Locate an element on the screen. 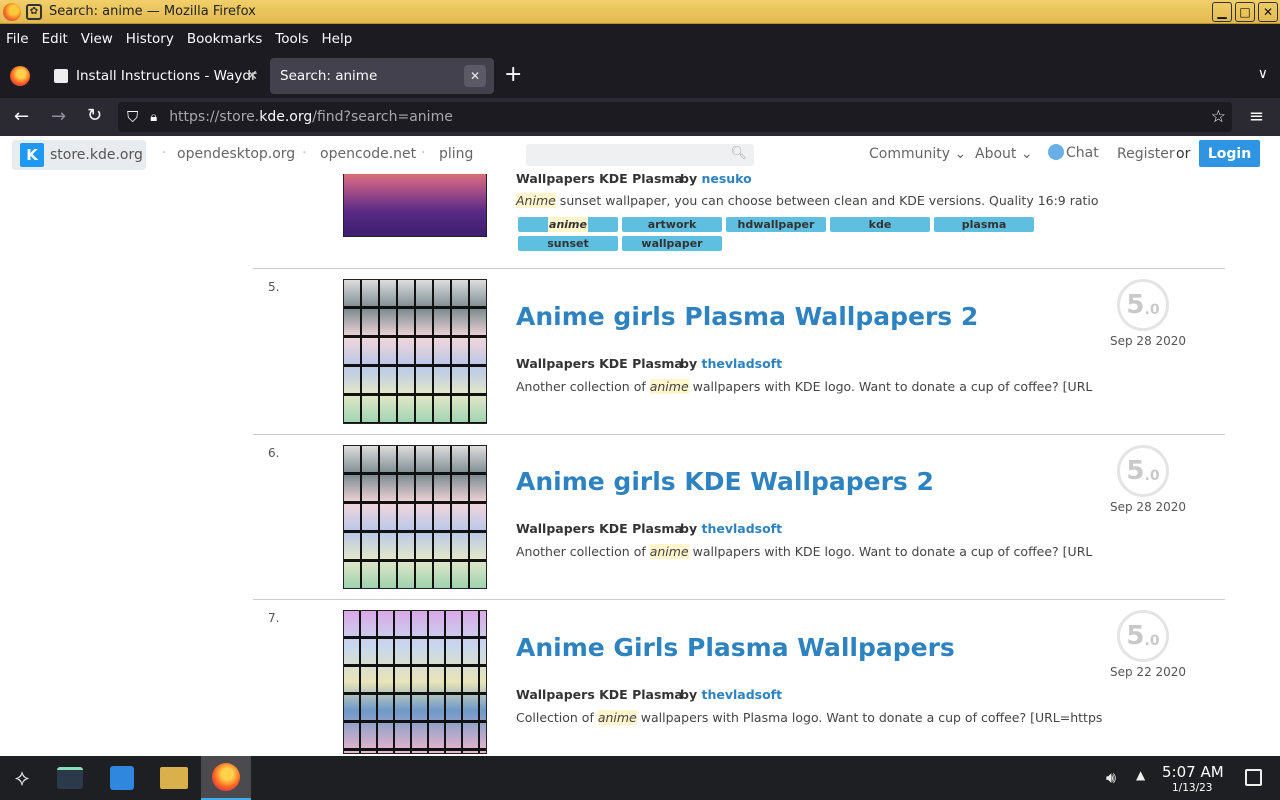 This screenshot has width=1280, height=800. url-text: https://store.kde.org/find?search=anime is located at coordinates (311, 117).